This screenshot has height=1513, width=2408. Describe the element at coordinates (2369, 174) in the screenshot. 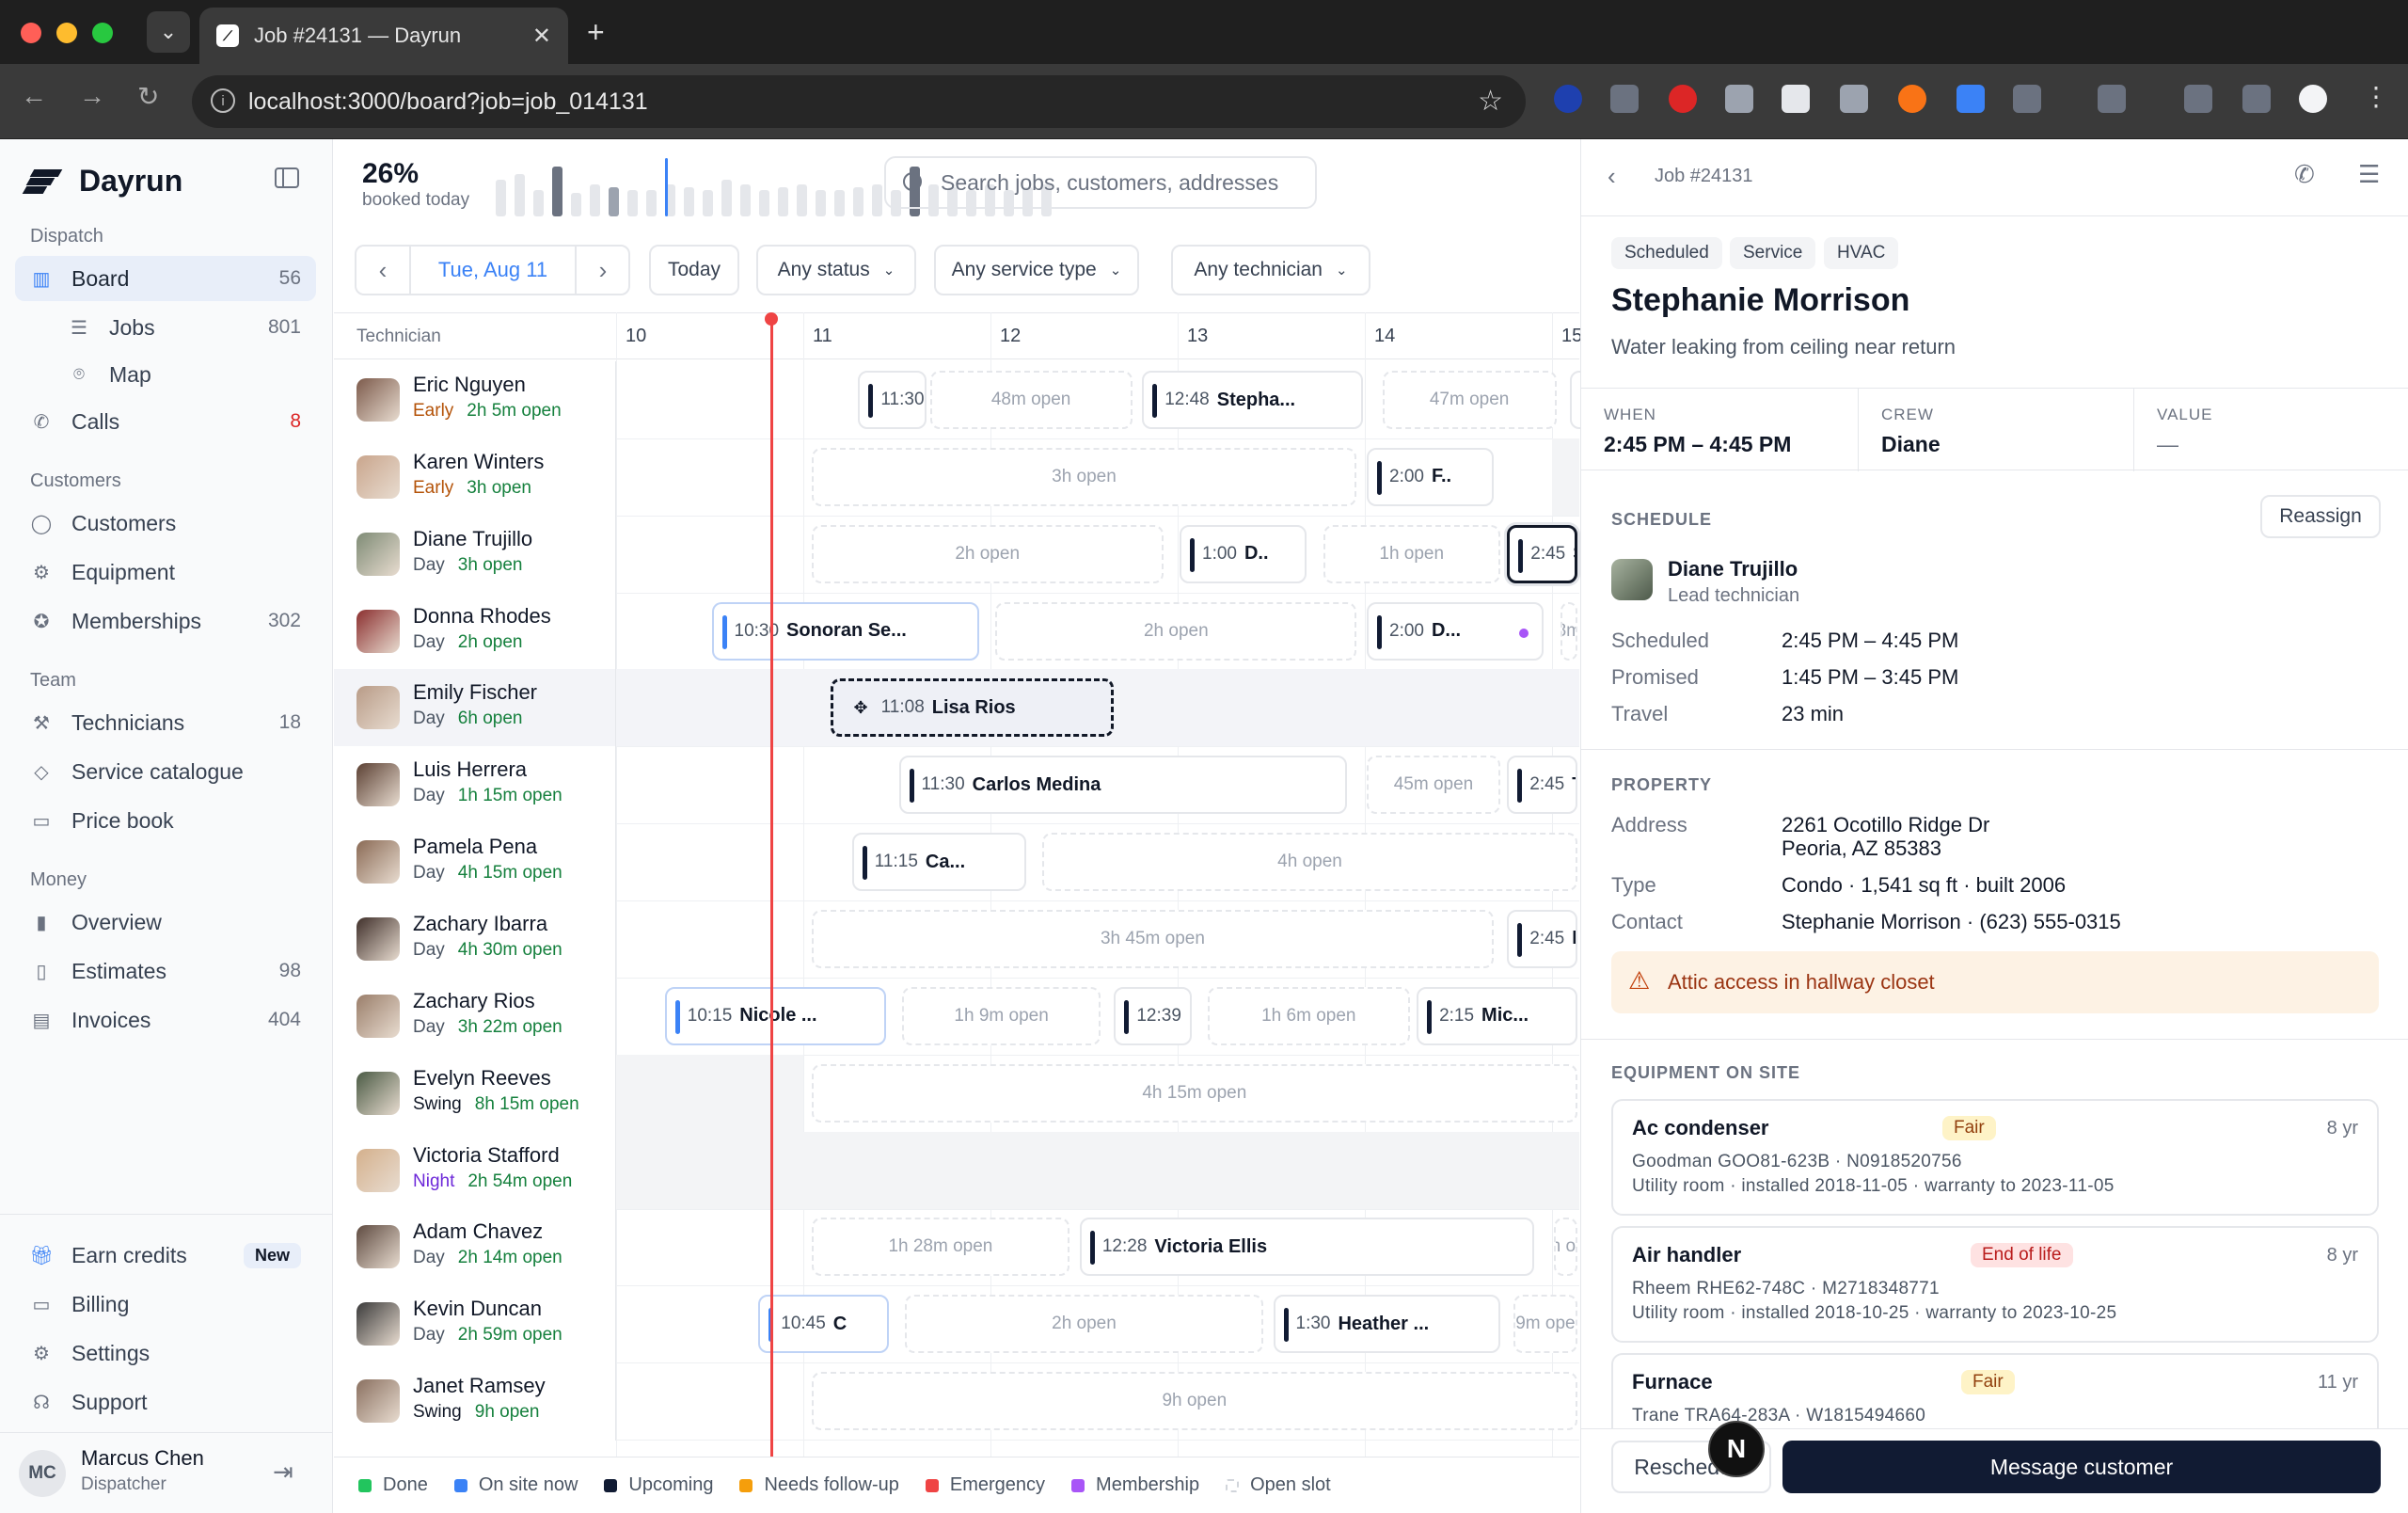

I see `details-list-icon: ☰` at that location.